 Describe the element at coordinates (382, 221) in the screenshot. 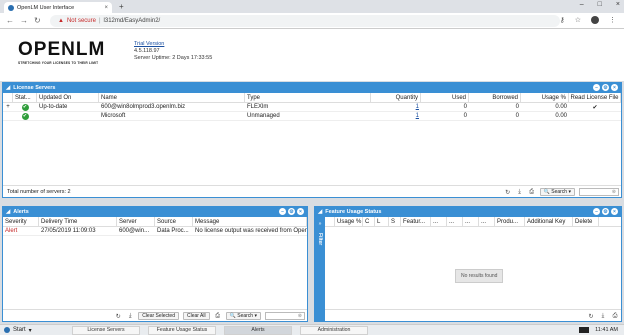

I see `col-l: L` at that location.